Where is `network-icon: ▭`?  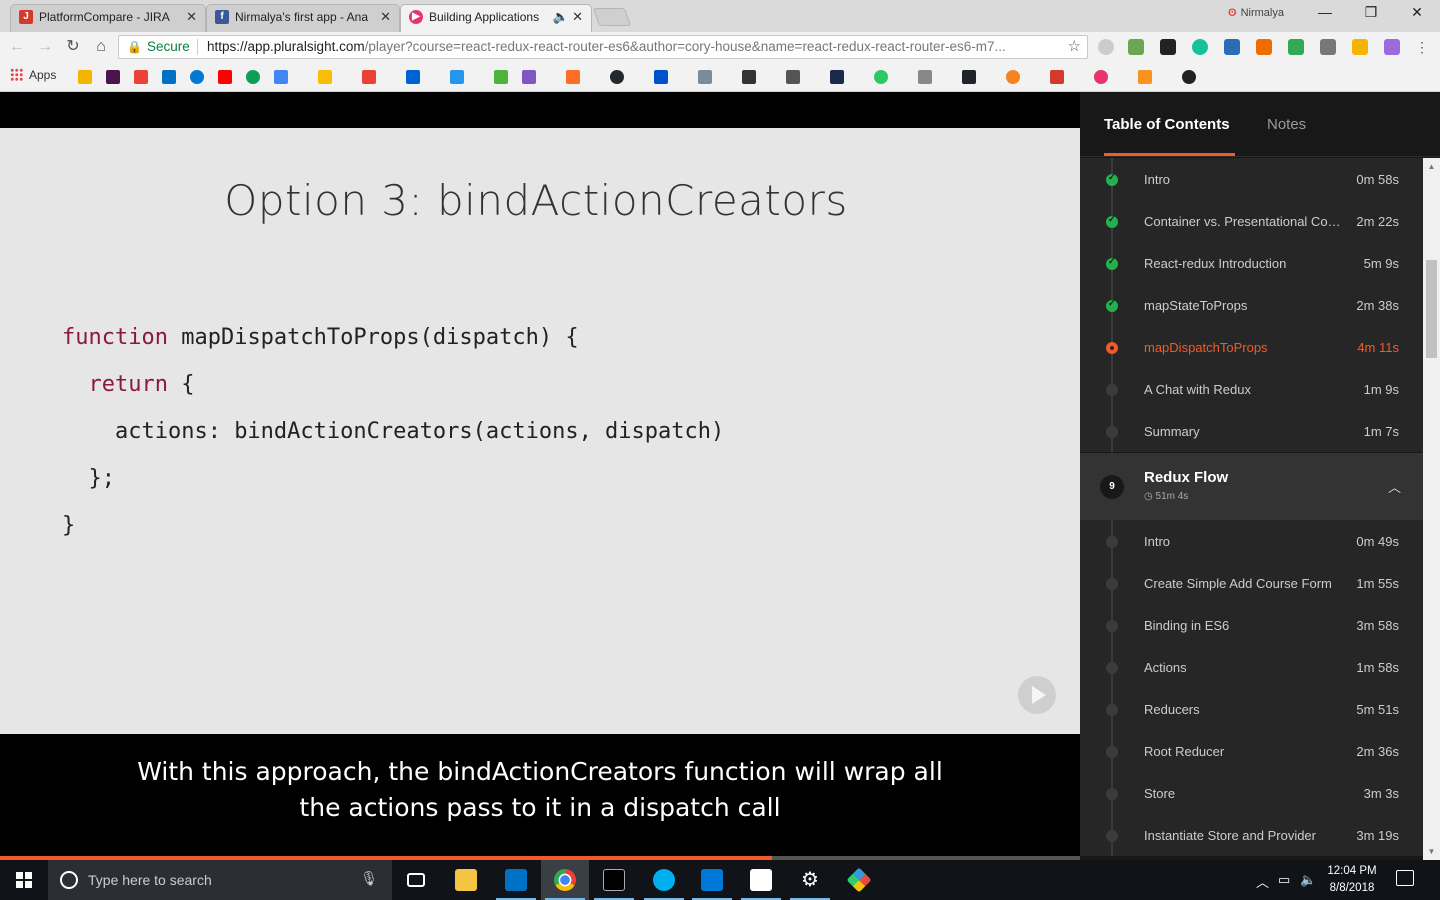
network-icon: ▭ is located at coordinates (1284, 880).